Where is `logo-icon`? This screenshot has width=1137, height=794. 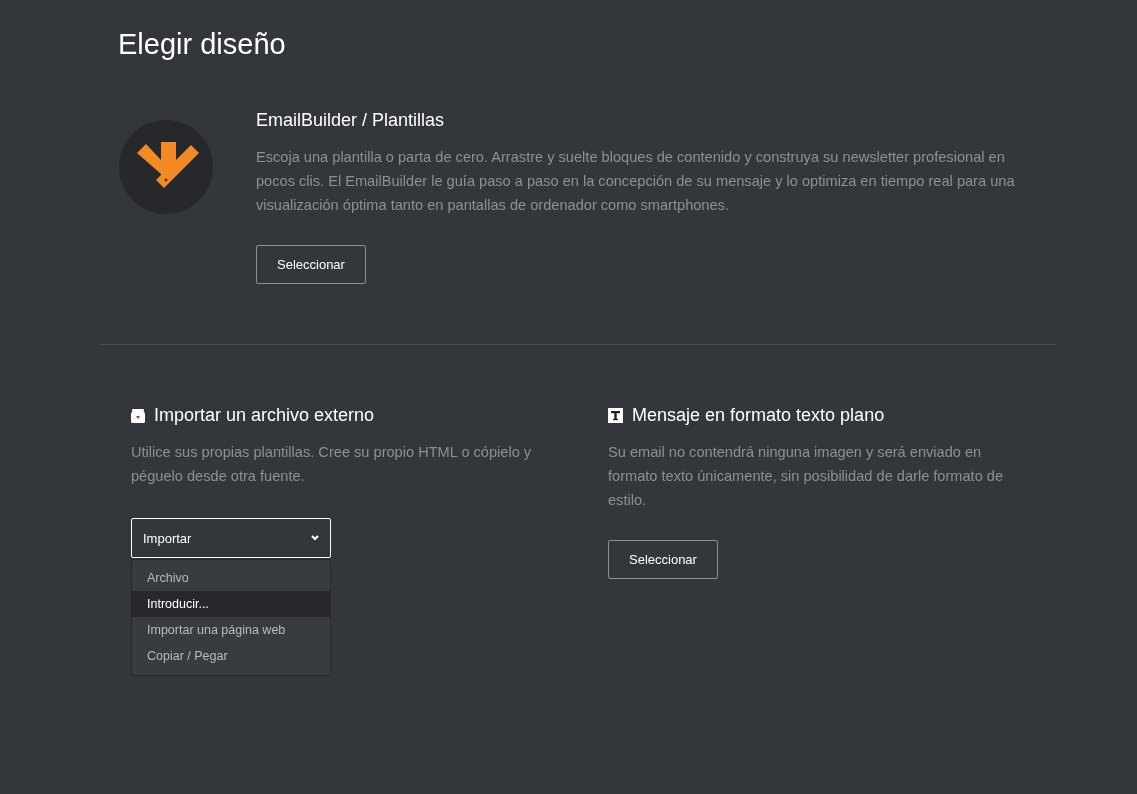
logo-icon is located at coordinates (166, 167).